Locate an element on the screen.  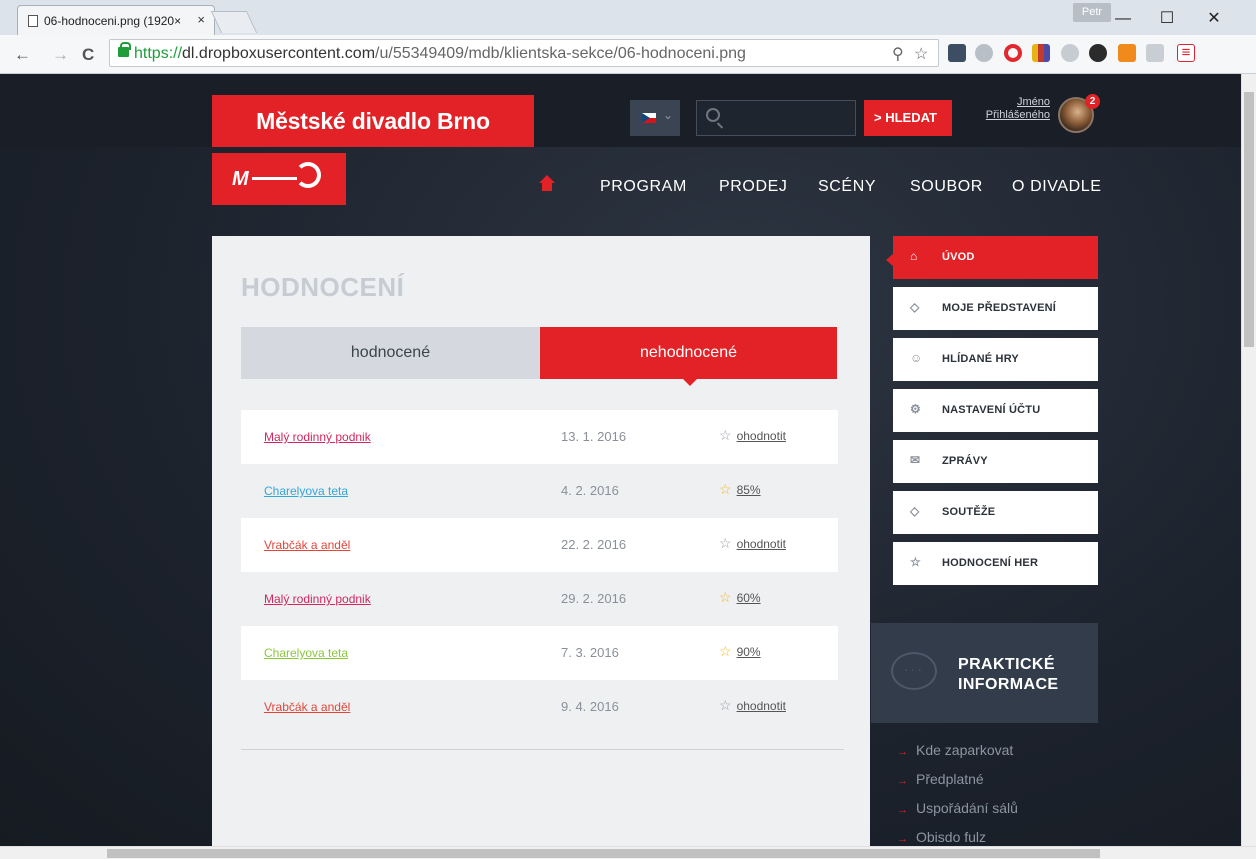
search-icon is located at coordinates (713, 115).